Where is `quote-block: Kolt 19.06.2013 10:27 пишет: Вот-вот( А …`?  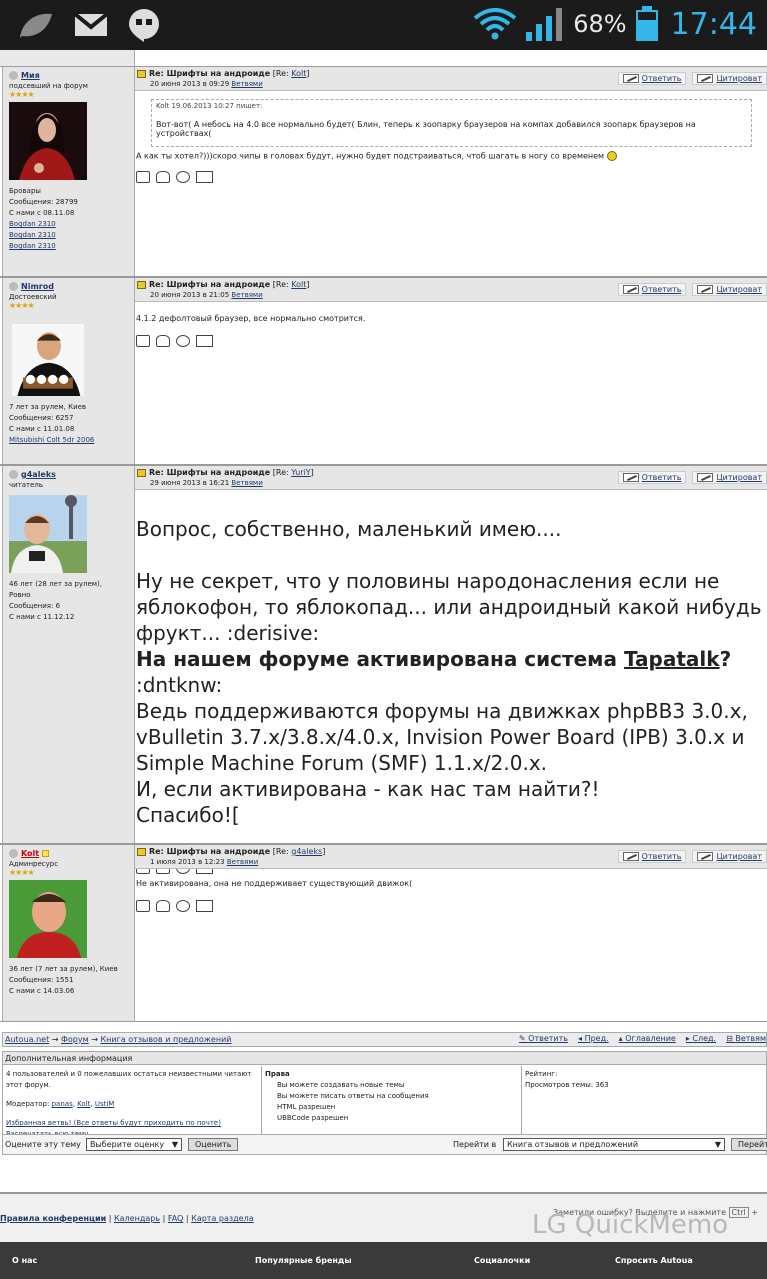 quote-block: Kolt 19.06.2013 10:27 пишет: Вот-вот( А … is located at coordinates (451, 123).